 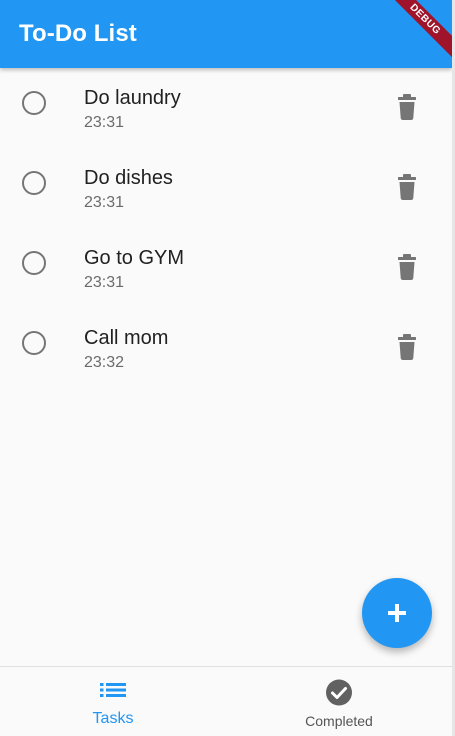 What do you see at coordinates (416, 32) in the screenshot?
I see `debug-banner: DEBUG` at bounding box center [416, 32].